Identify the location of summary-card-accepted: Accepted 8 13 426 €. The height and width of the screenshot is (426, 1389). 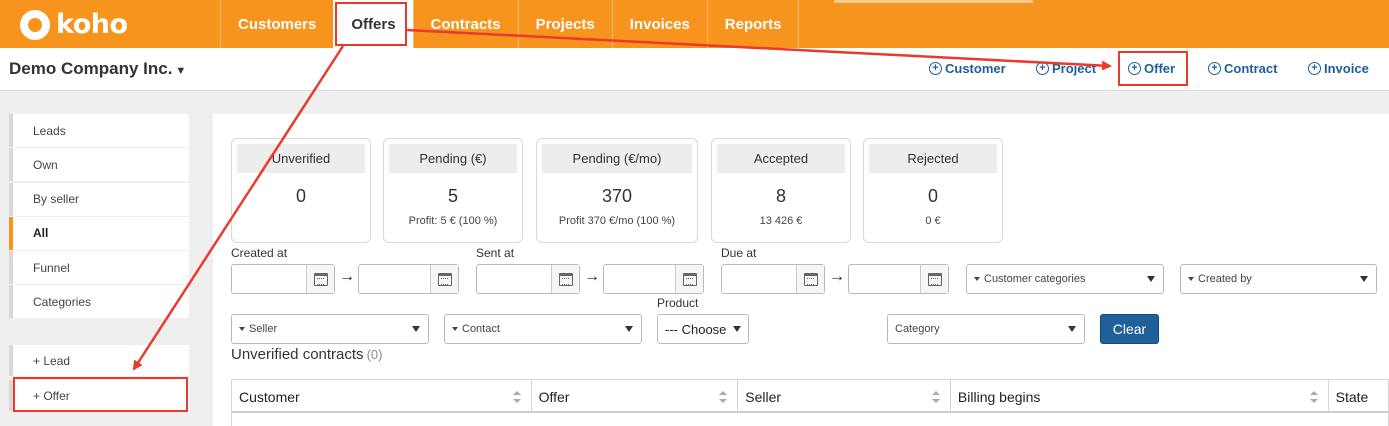
(781, 190).